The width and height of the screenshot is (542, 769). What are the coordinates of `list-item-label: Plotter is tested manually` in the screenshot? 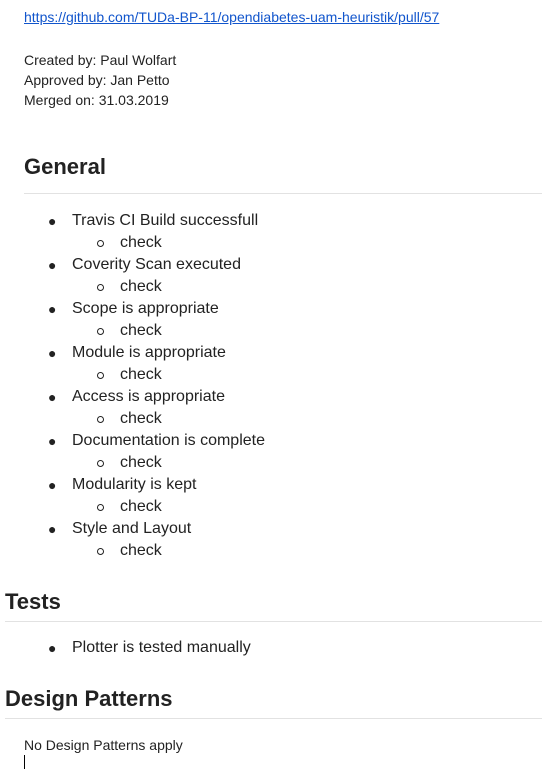 It's located at (161, 647).